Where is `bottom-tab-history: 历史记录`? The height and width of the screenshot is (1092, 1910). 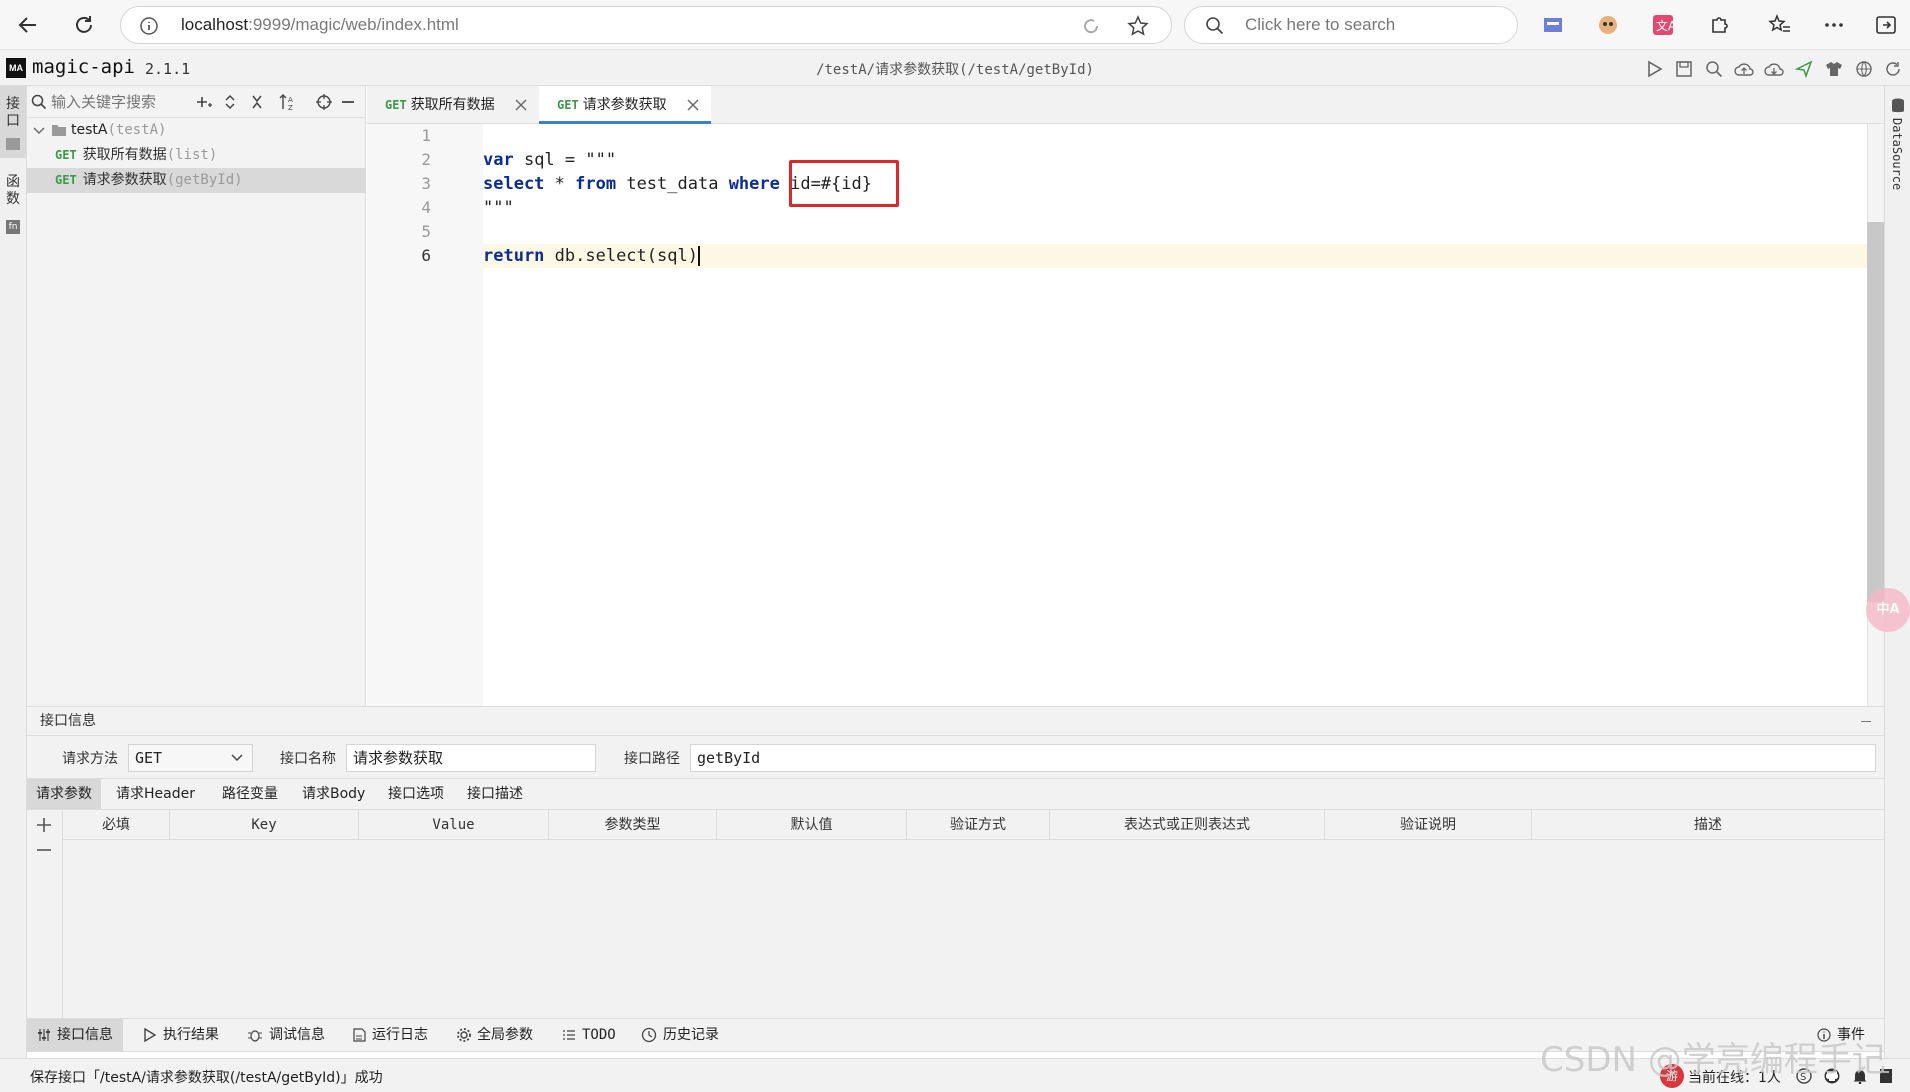
bottom-tab-history: 历史记录 is located at coordinates (680, 1035).